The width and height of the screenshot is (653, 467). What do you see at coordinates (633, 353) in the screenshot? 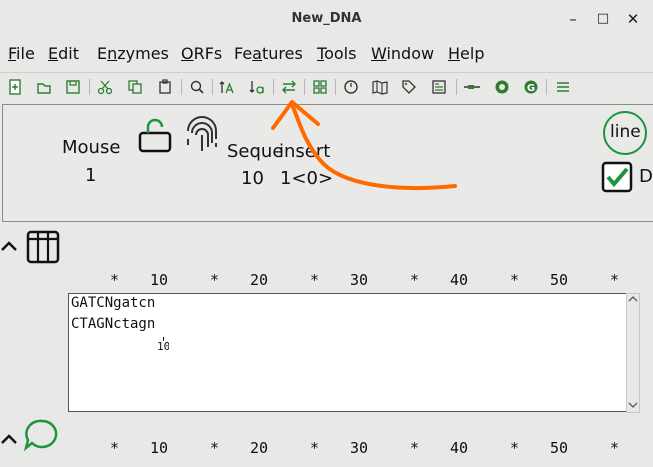
I see `vertical-scrollbar` at bounding box center [633, 353].